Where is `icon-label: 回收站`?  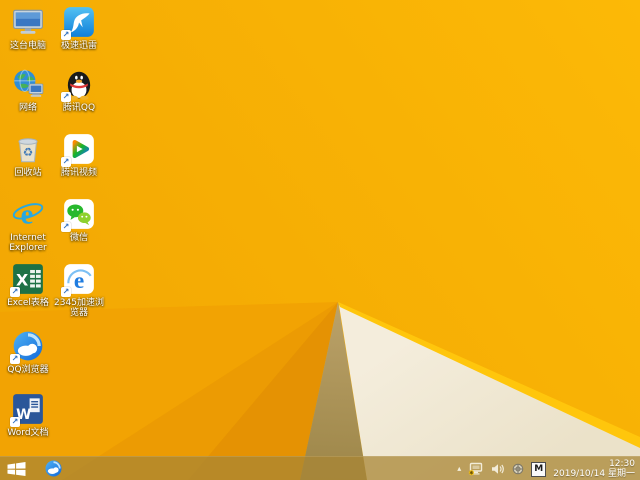
icon-label: 回收站 is located at coordinates (28, 173).